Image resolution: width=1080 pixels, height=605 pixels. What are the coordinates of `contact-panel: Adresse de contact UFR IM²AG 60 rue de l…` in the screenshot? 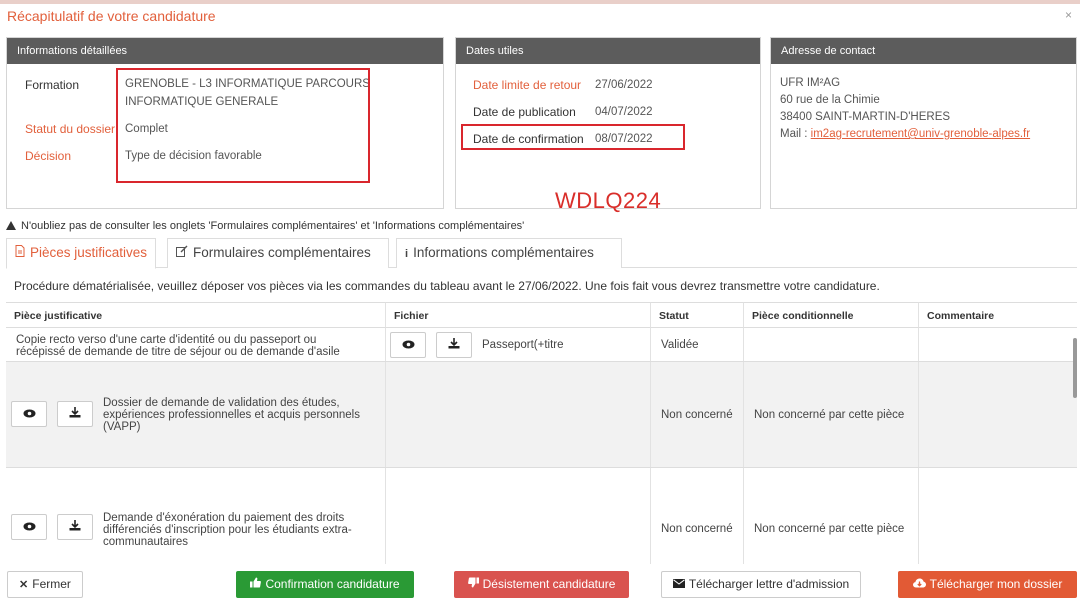 It's located at (923, 123).